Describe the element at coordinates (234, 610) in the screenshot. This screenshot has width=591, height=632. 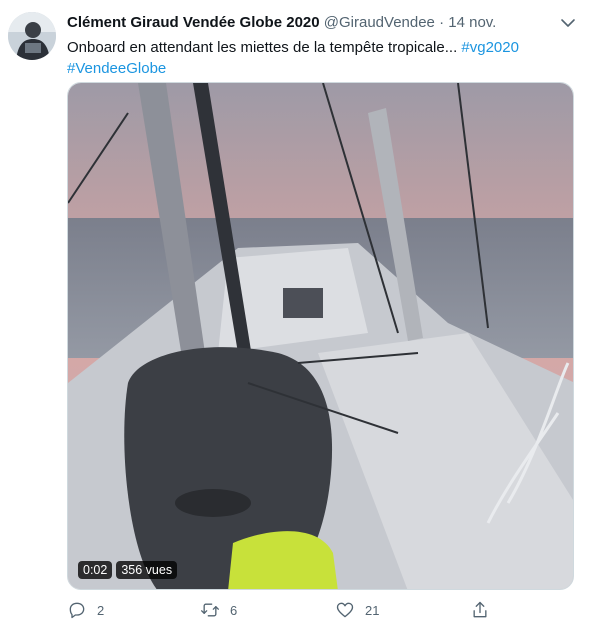
I see `retweet-count: 6` at that location.